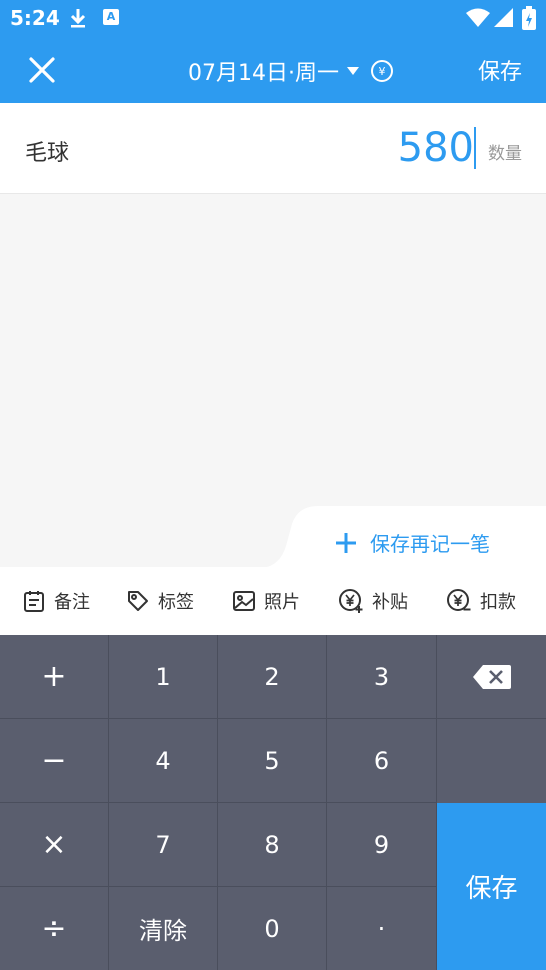 Image resolution: width=546 pixels, height=970 pixels. What do you see at coordinates (163, 761) in the screenshot?
I see `key-4: 4` at bounding box center [163, 761].